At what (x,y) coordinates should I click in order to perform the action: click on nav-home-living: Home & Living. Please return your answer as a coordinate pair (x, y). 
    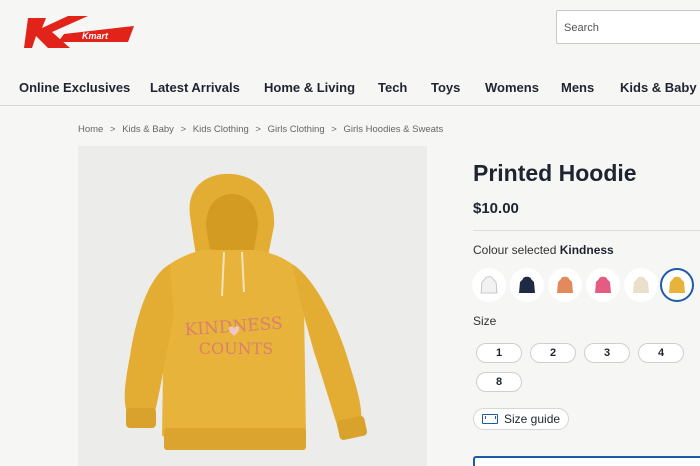
    Looking at the image, I should click on (309, 87).